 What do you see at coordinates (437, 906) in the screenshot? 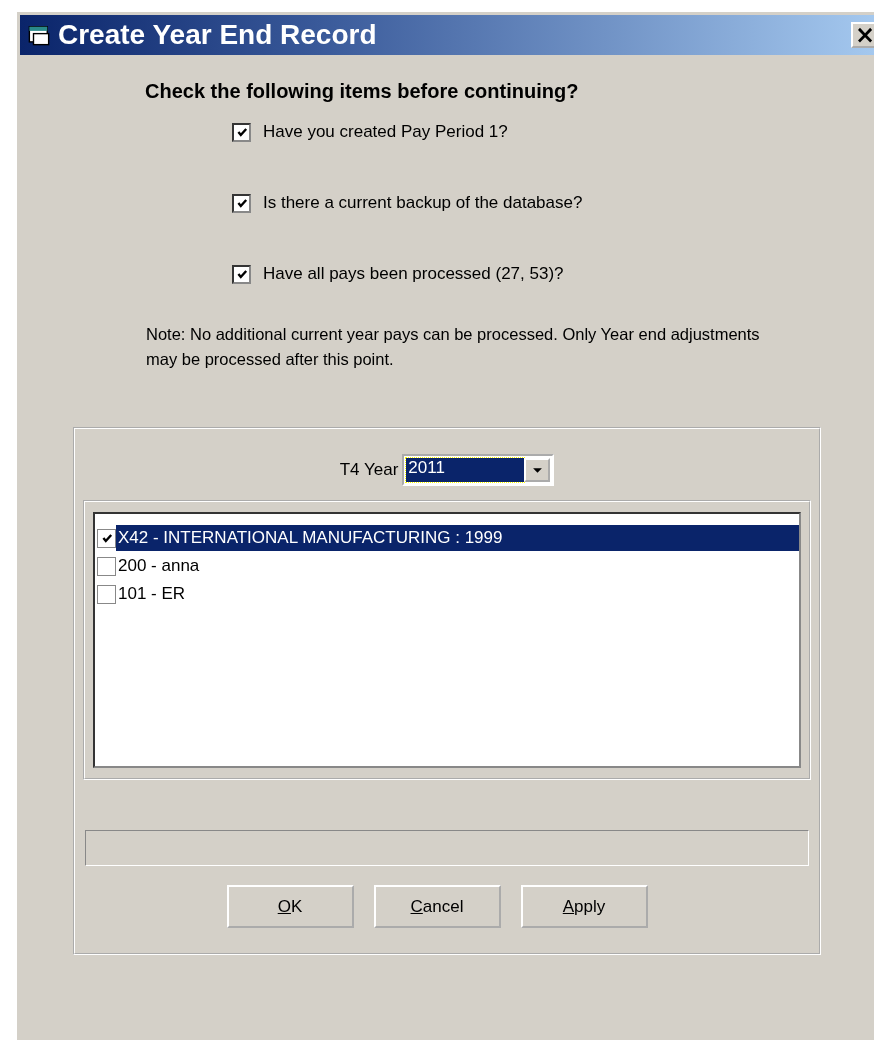
I see `dialog-button: Cancel` at bounding box center [437, 906].